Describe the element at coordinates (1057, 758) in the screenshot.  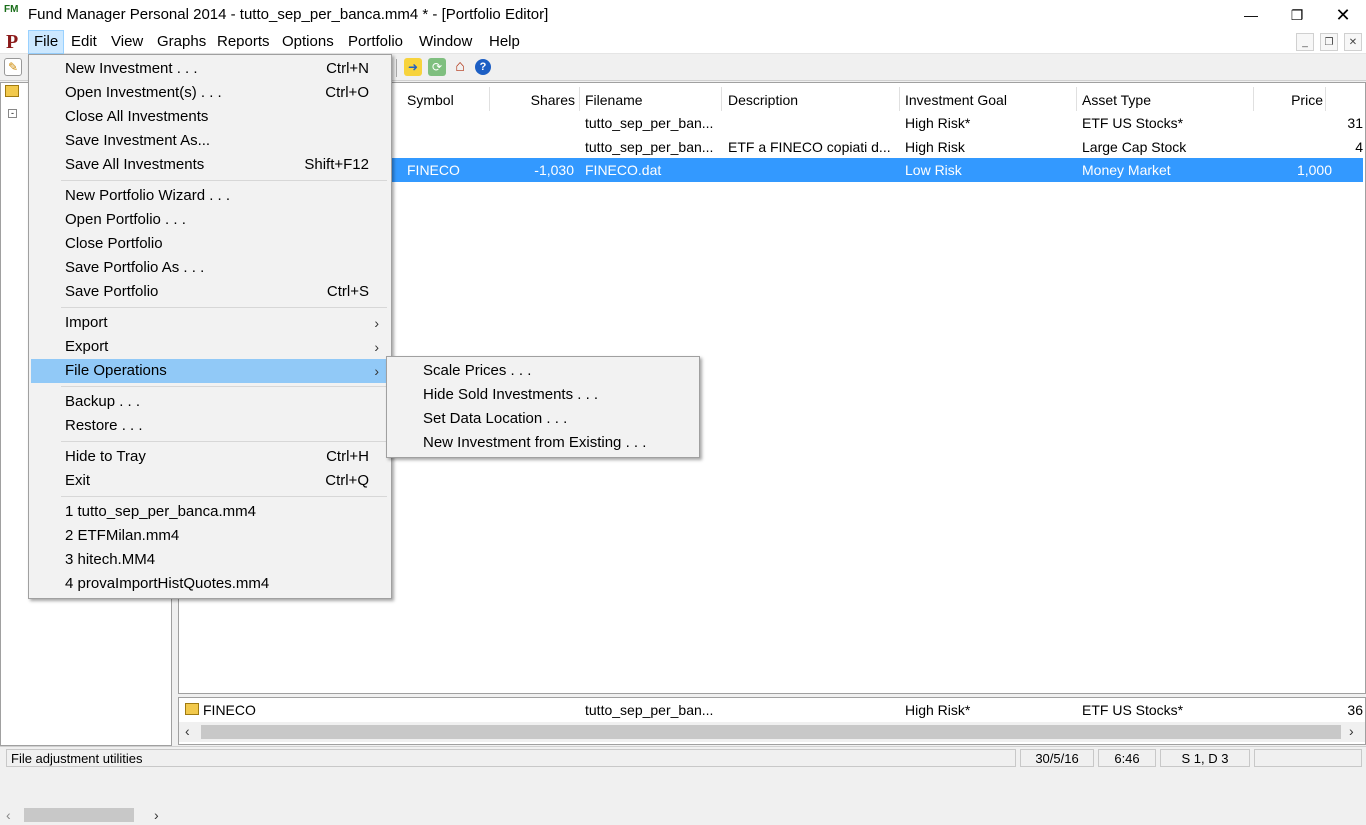
I see `status-date: 30/5/16` at that location.